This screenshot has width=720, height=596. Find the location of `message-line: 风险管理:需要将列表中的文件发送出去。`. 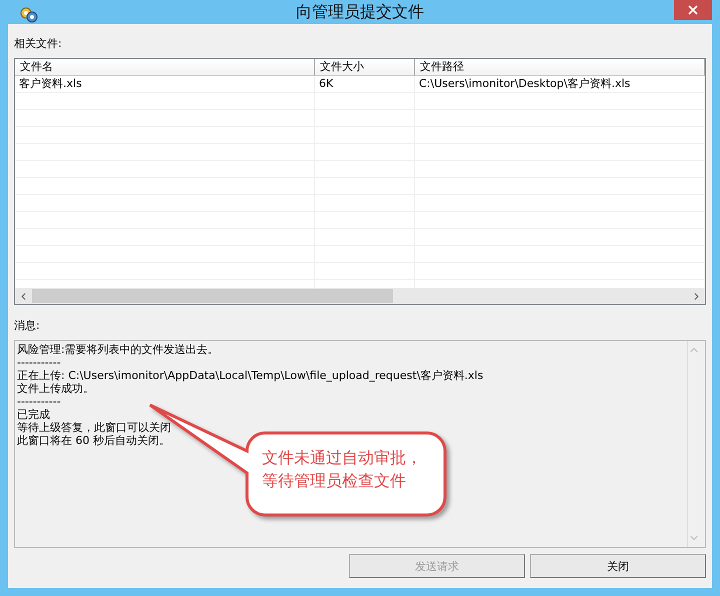

message-line: 风险管理:需要将列表中的文件发送出去。 is located at coordinates (118, 349).